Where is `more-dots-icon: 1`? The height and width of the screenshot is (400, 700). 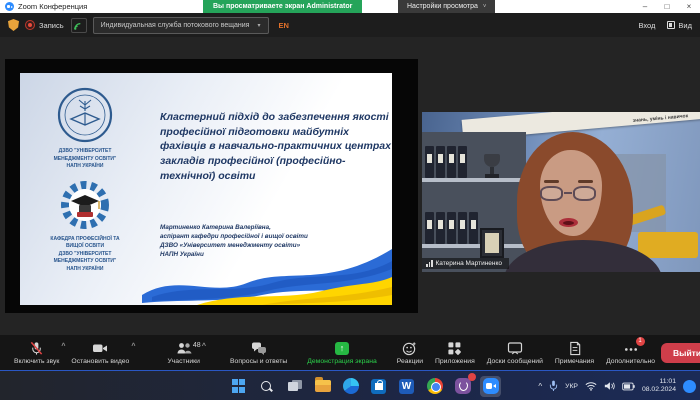 more-dots-icon: 1 is located at coordinates (634, 346).